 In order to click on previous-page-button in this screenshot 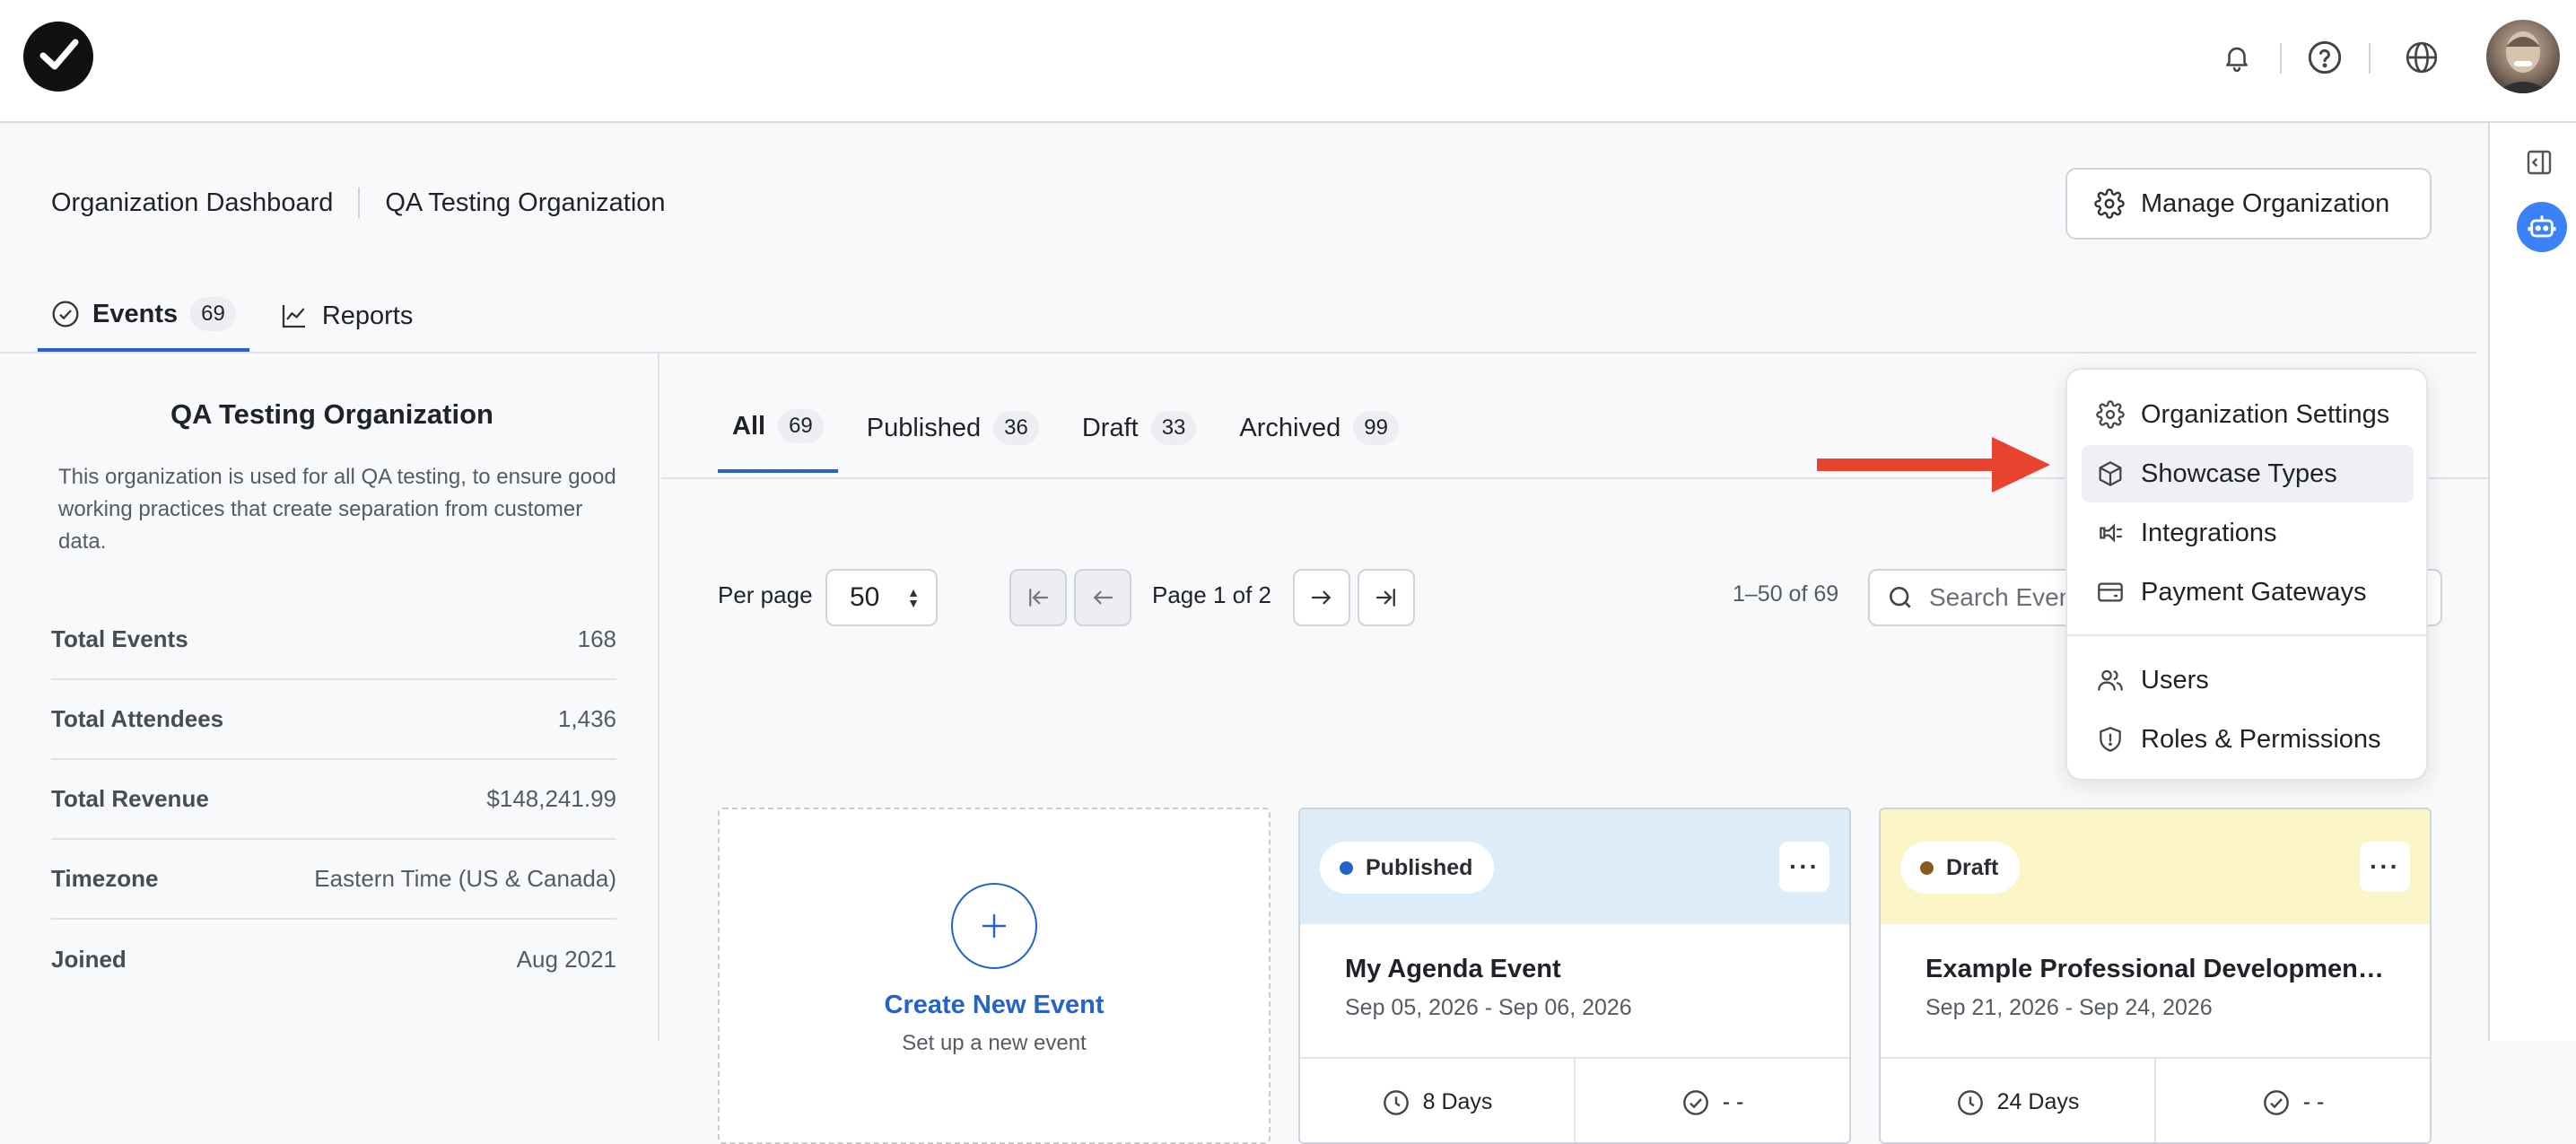, I will do `click(1103, 597)`.